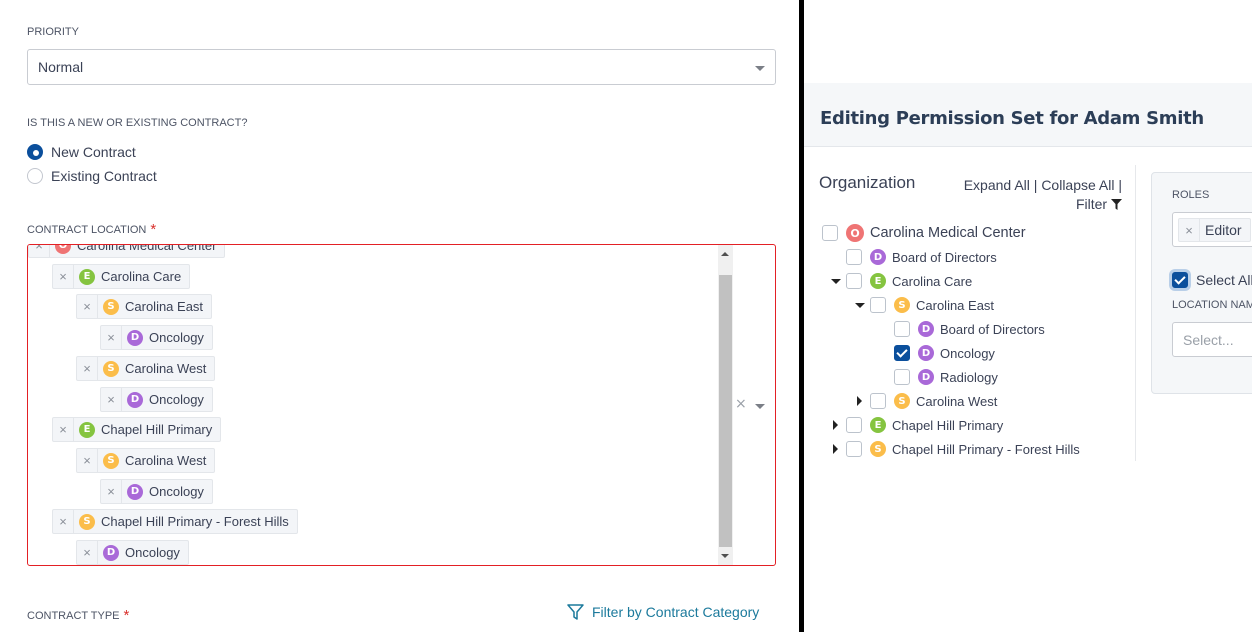 The height and width of the screenshot is (632, 1252). Describe the element at coordinates (760, 406) in the screenshot. I see `chevron-down-icon` at that location.